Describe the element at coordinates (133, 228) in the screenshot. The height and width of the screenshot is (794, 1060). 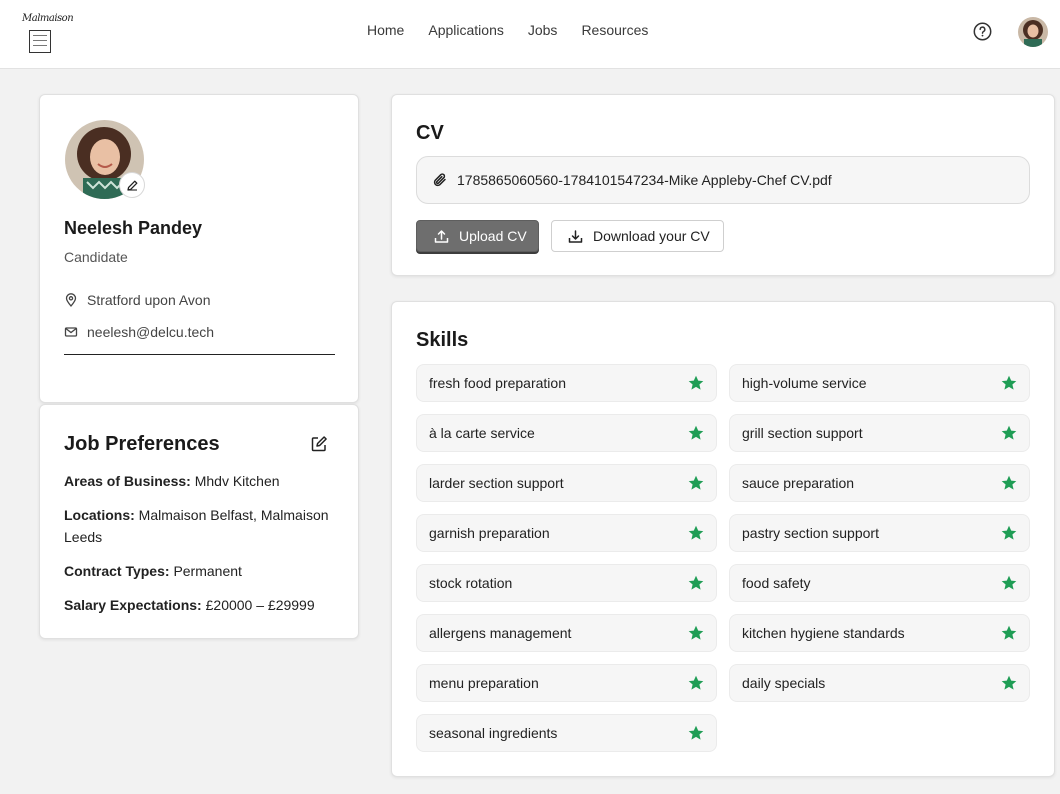
I see `profile-name: Neelesh Pandey` at that location.